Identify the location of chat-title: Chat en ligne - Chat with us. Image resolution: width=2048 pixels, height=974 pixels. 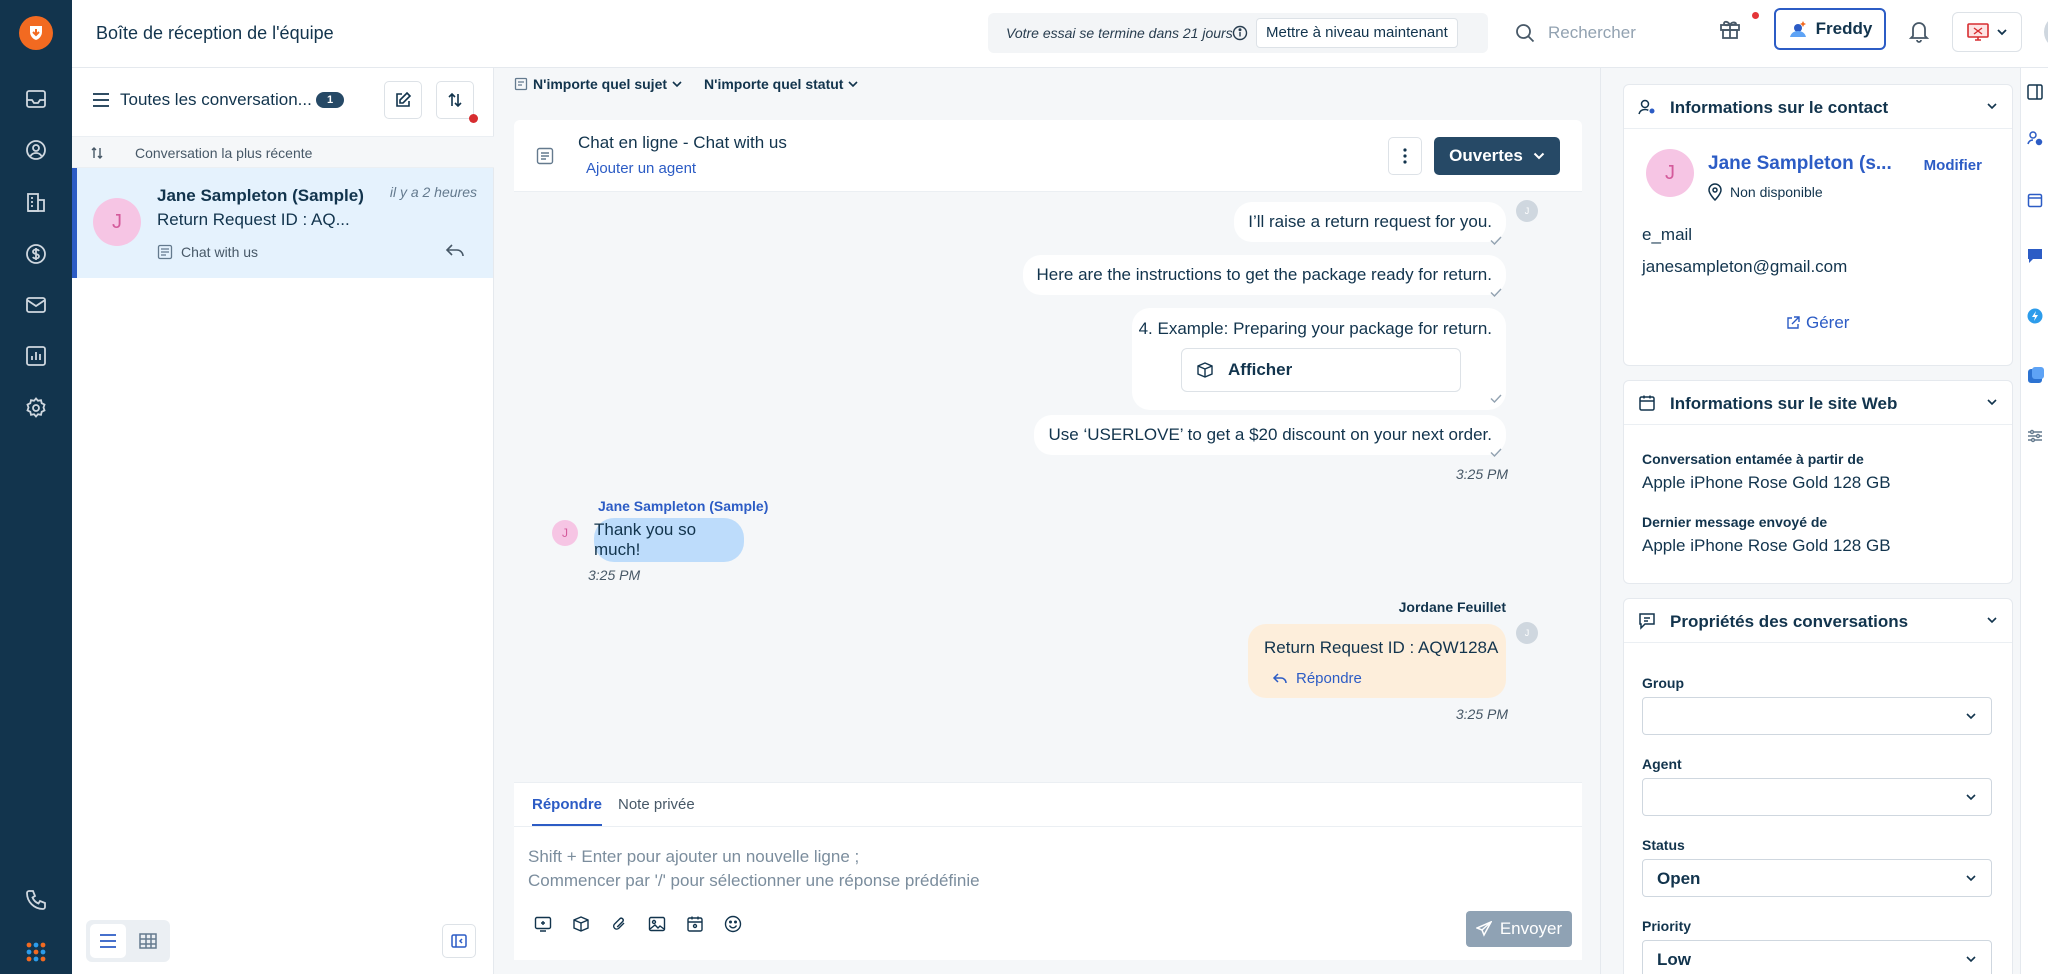
(682, 142).